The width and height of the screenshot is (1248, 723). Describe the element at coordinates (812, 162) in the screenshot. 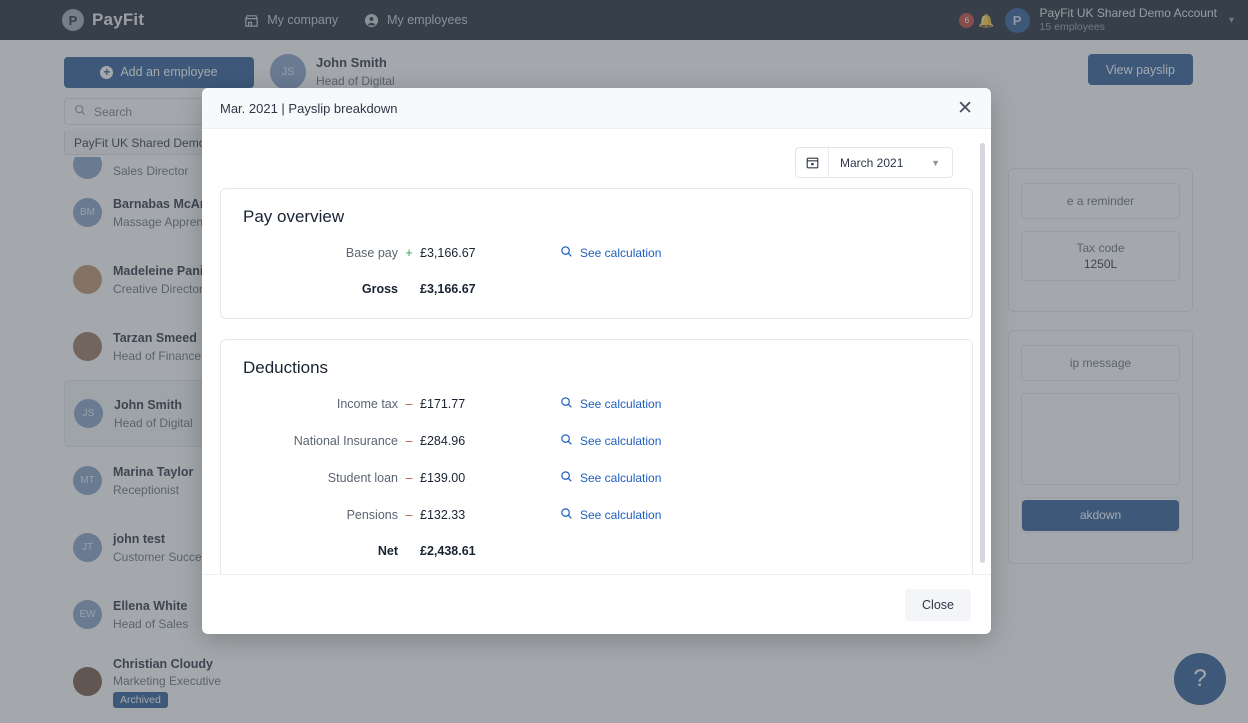

I see `calendar-icon` at that location.